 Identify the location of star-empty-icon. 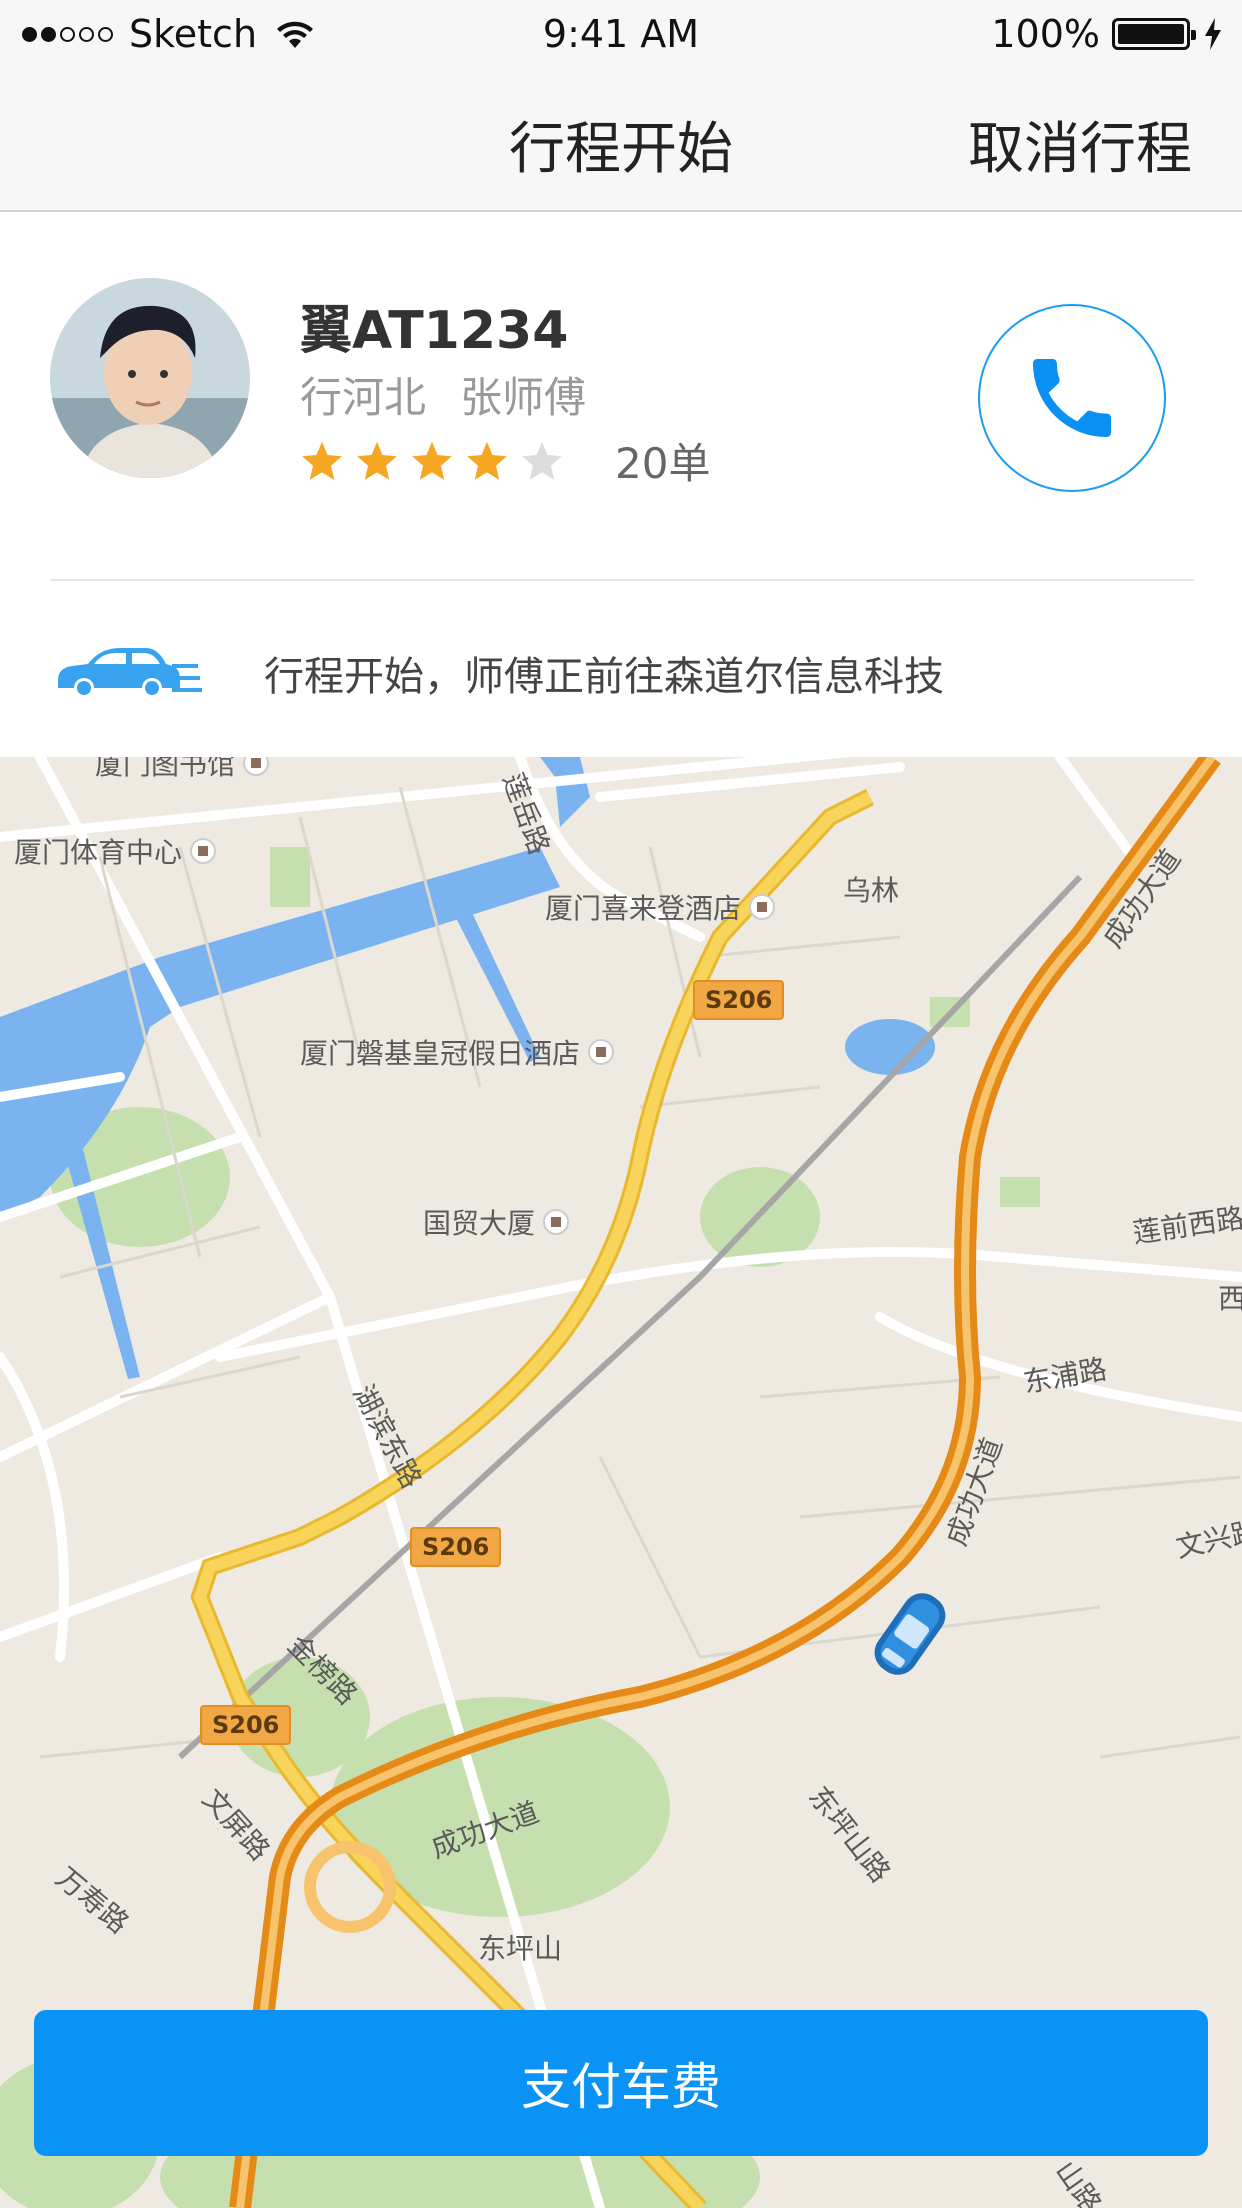
(542, 460).